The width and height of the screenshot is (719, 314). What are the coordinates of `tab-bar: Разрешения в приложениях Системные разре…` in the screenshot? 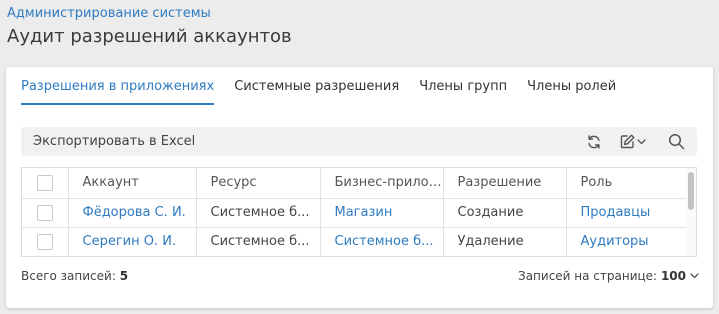 It's located at (328, 86).